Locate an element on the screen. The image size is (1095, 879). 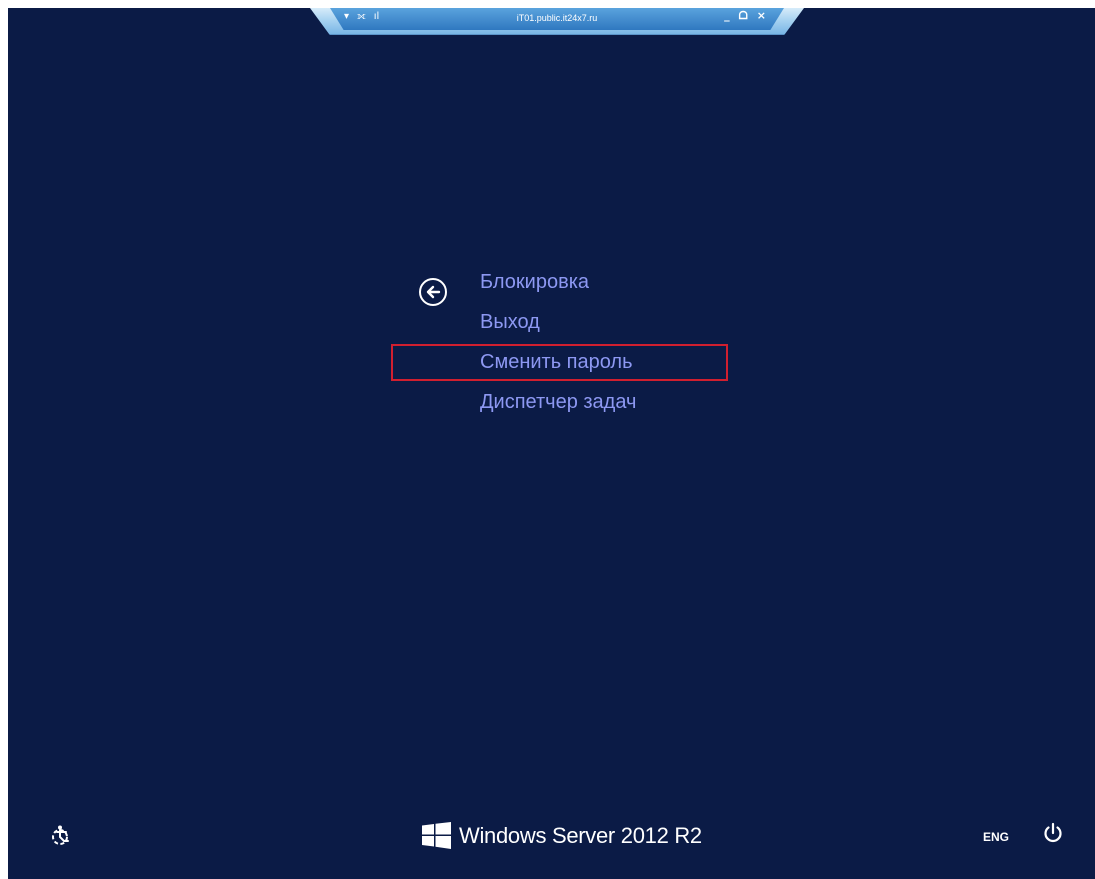
close-button: × is located at coordinates (761, 16).